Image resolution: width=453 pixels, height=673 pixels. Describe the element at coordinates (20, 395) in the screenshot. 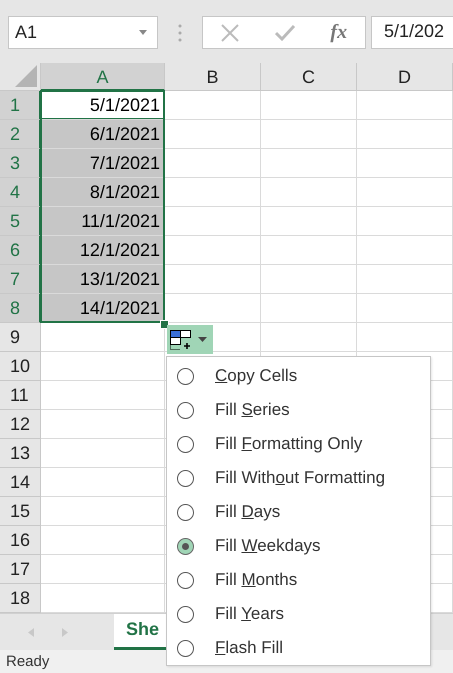

I see `row-header: 11` at that location.